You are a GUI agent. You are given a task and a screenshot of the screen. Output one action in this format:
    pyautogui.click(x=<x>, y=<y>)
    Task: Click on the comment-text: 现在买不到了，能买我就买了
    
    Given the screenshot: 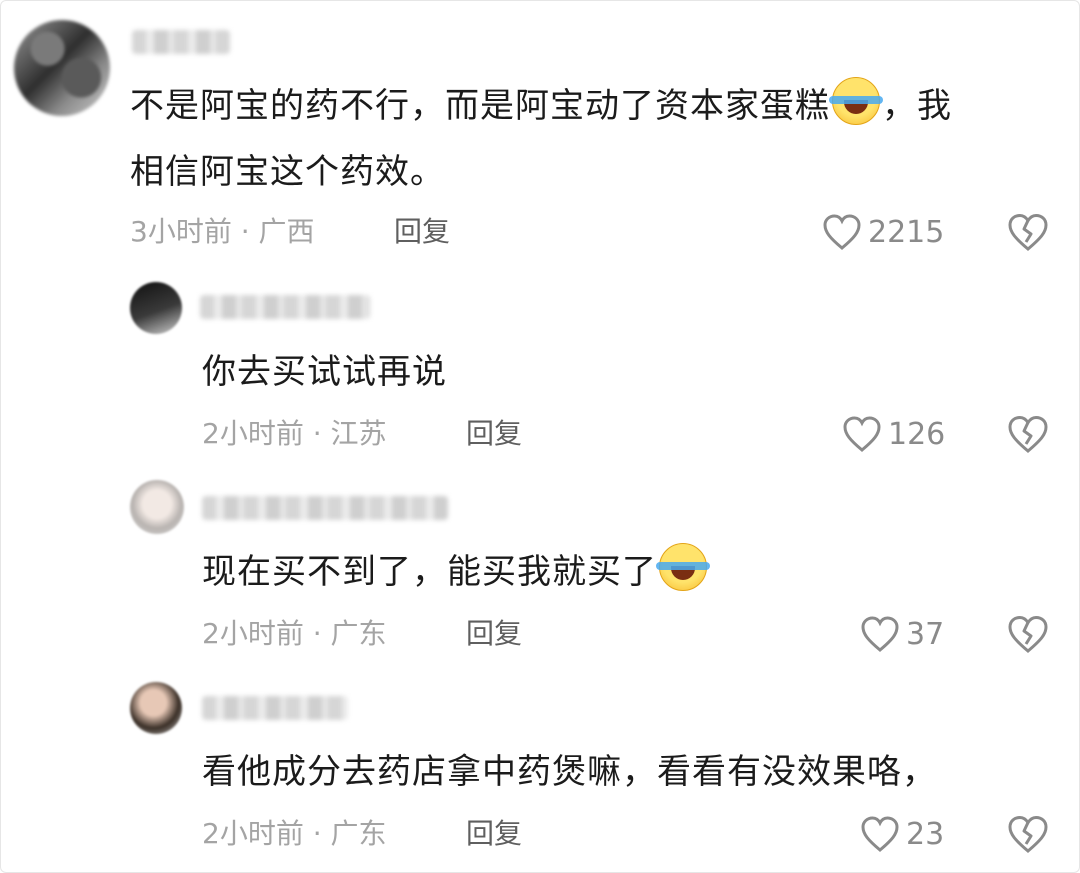 What is the action you would take?
    pyautogui.click(x=456, y=572)
    